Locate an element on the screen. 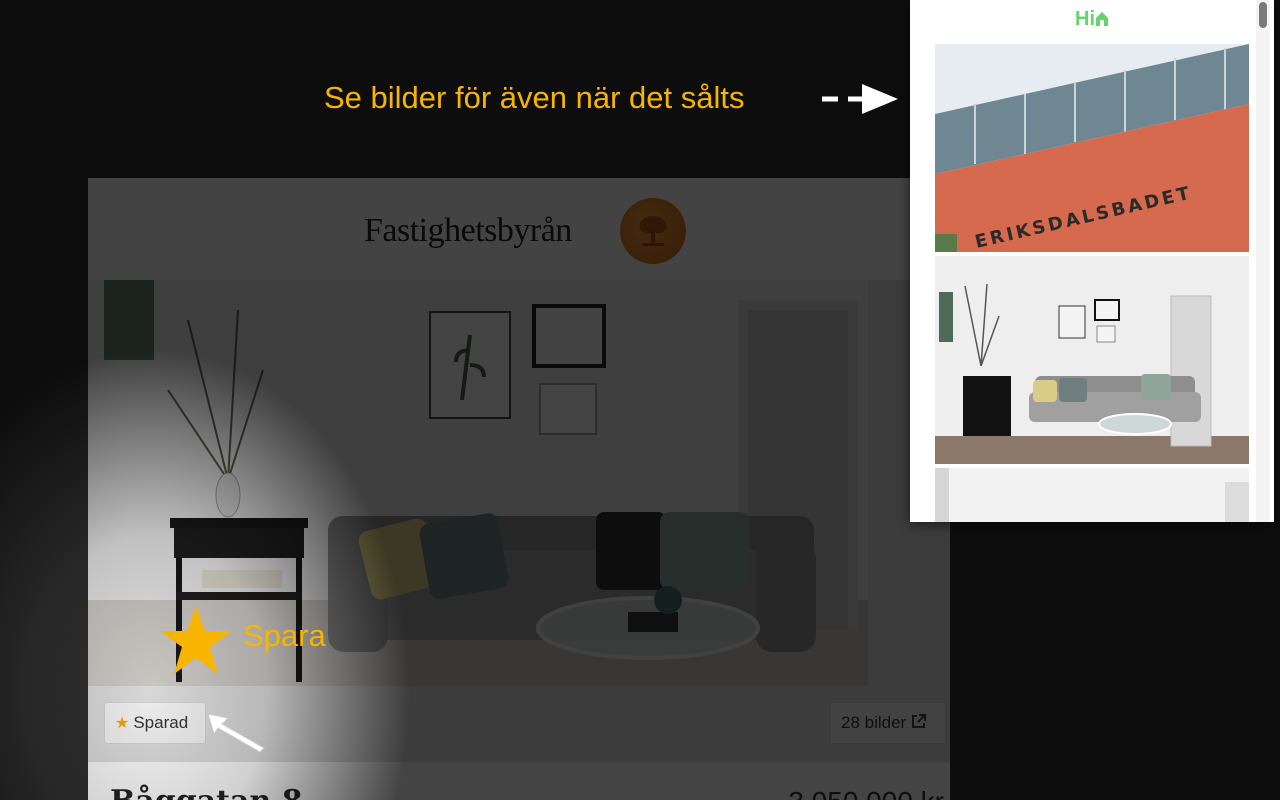  popup-scrollbar is located at coordinates (1263, 261).